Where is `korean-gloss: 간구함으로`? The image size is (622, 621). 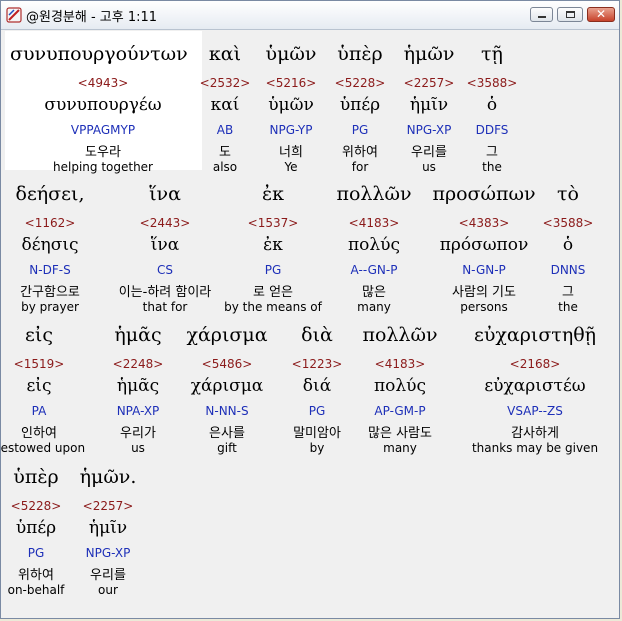
korean-gloss: 간구함으로 is located at coordinates (50, 292).